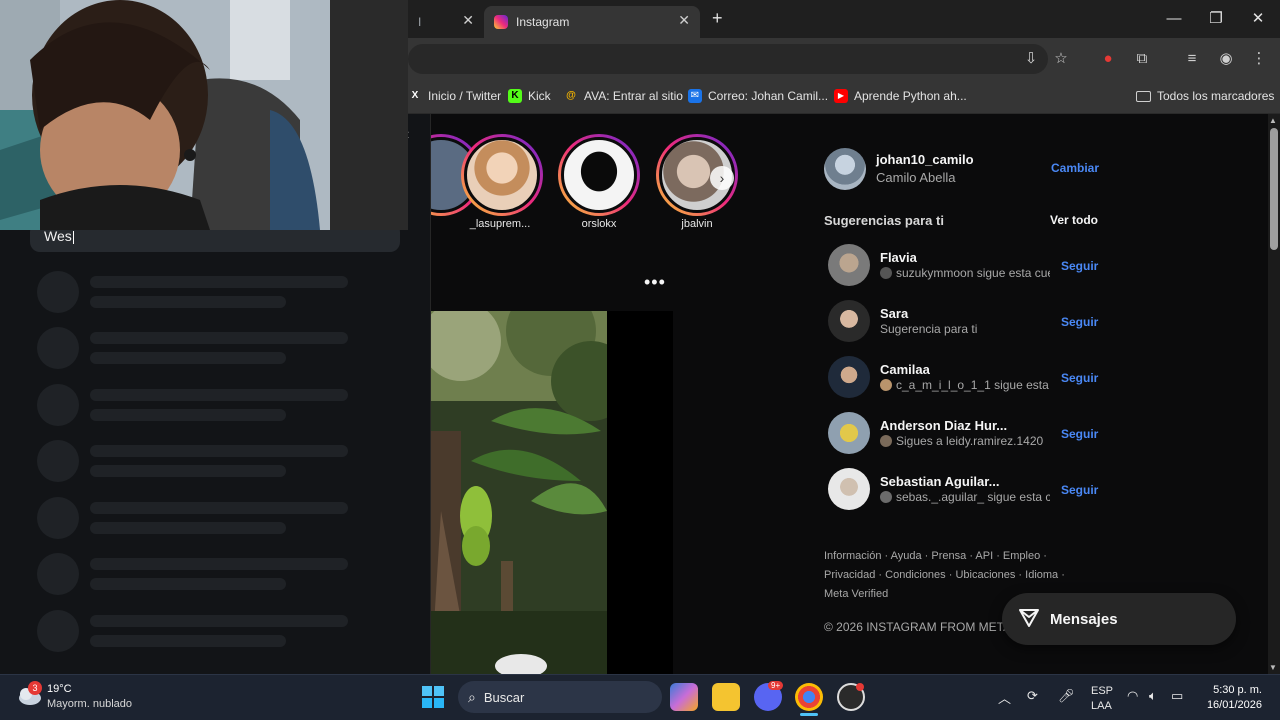 The height and width of the screenshot is (720, 1280). What do you see at coordinates (519, 492) in the screenshot?
I see `post-image` at bounding box center [519, 492].